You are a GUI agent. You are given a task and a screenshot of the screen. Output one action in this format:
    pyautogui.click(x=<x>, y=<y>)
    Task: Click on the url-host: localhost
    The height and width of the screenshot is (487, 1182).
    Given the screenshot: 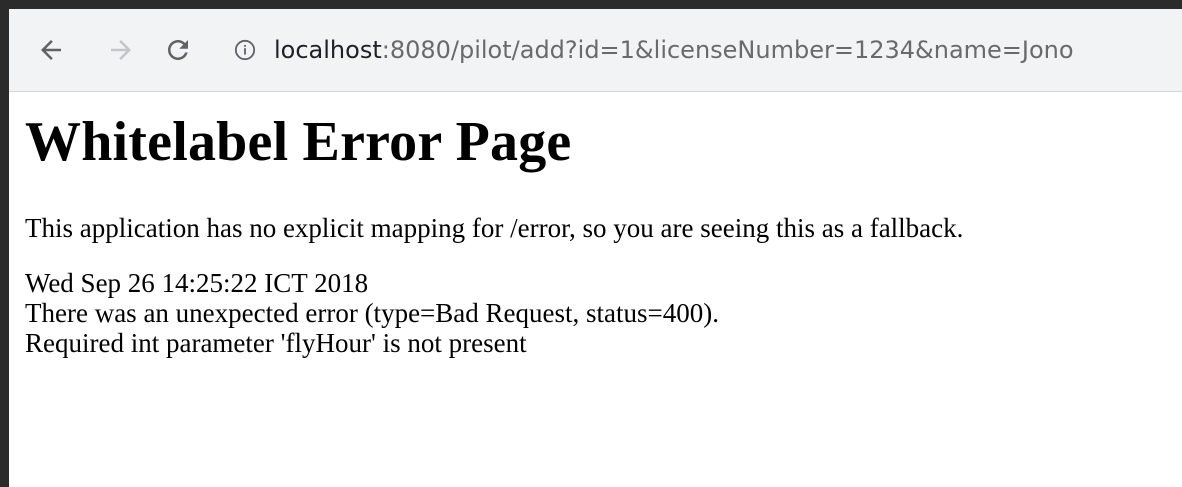 What is the action you would take?
    pyautogui.click(x=328, y=50)
    